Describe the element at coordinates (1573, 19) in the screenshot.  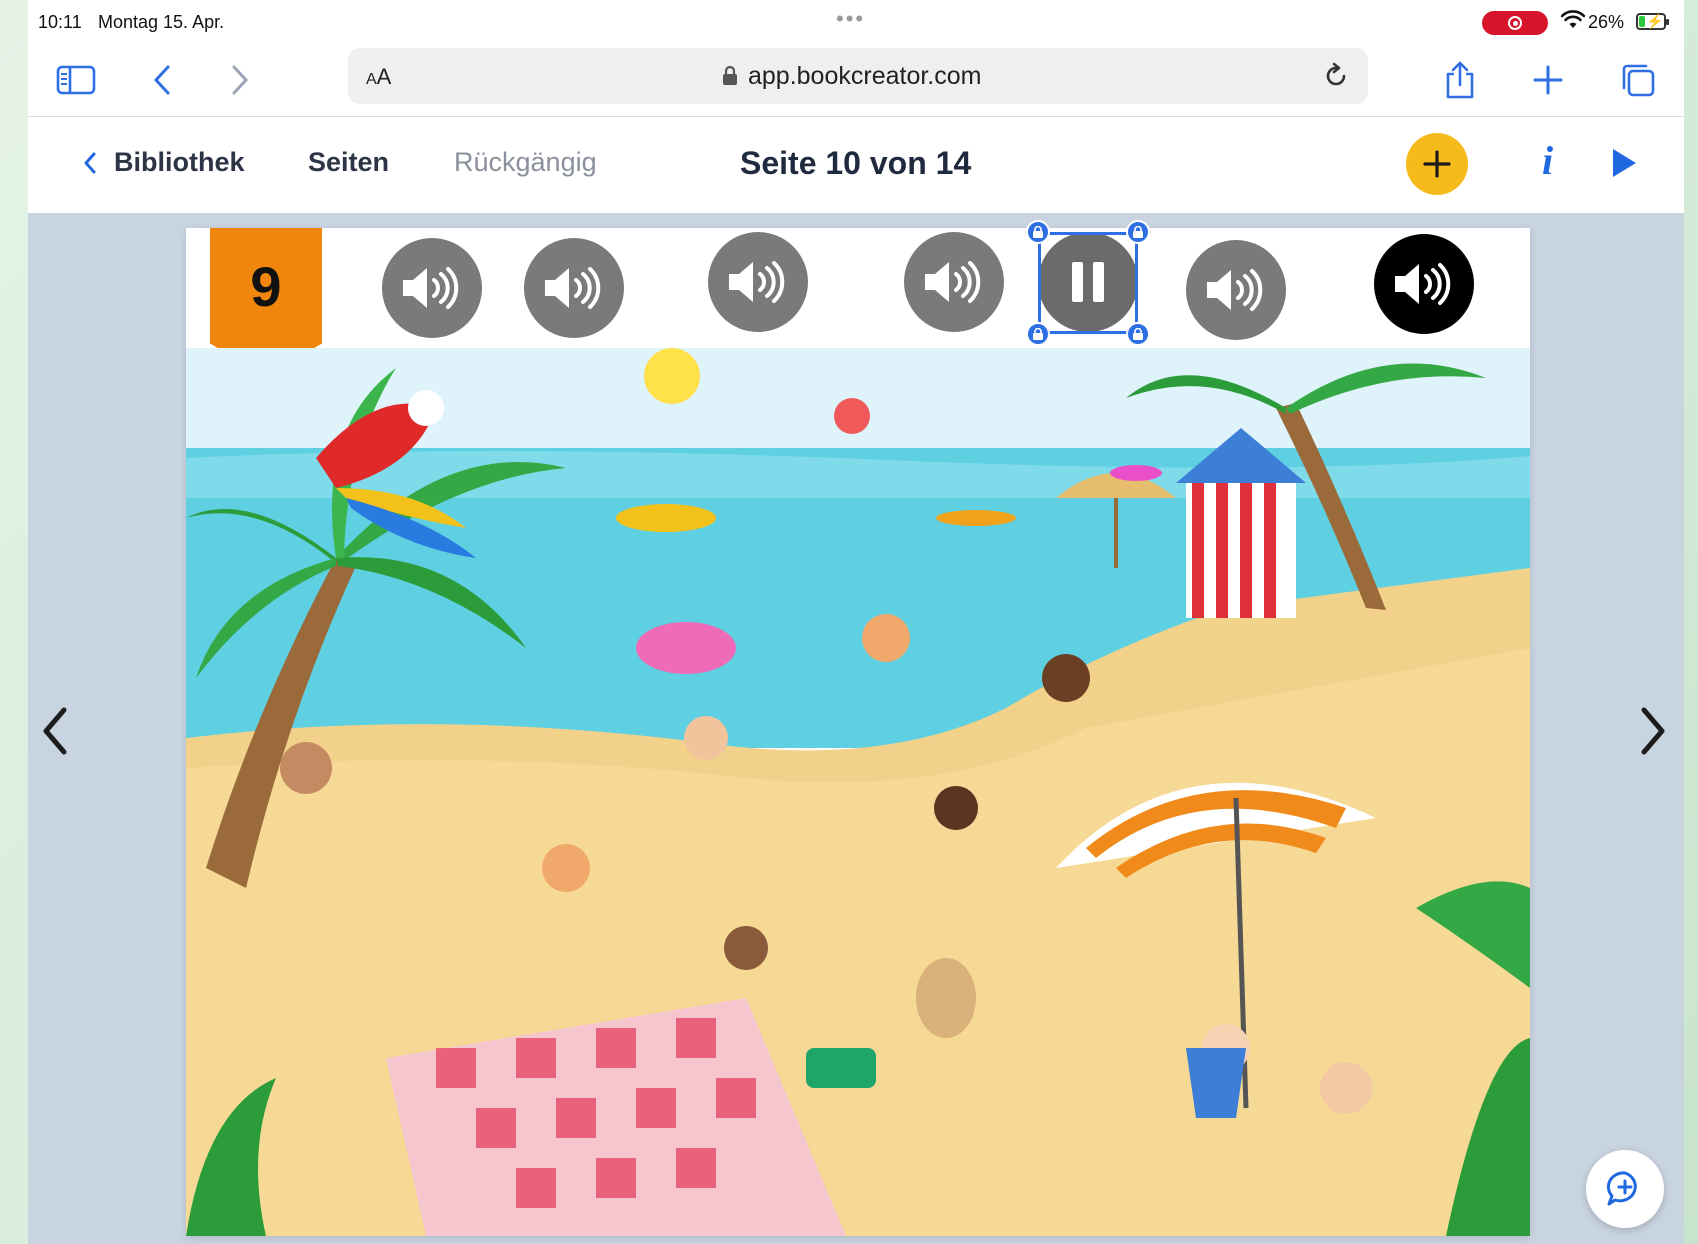
I see `wifi-icon` at that location.